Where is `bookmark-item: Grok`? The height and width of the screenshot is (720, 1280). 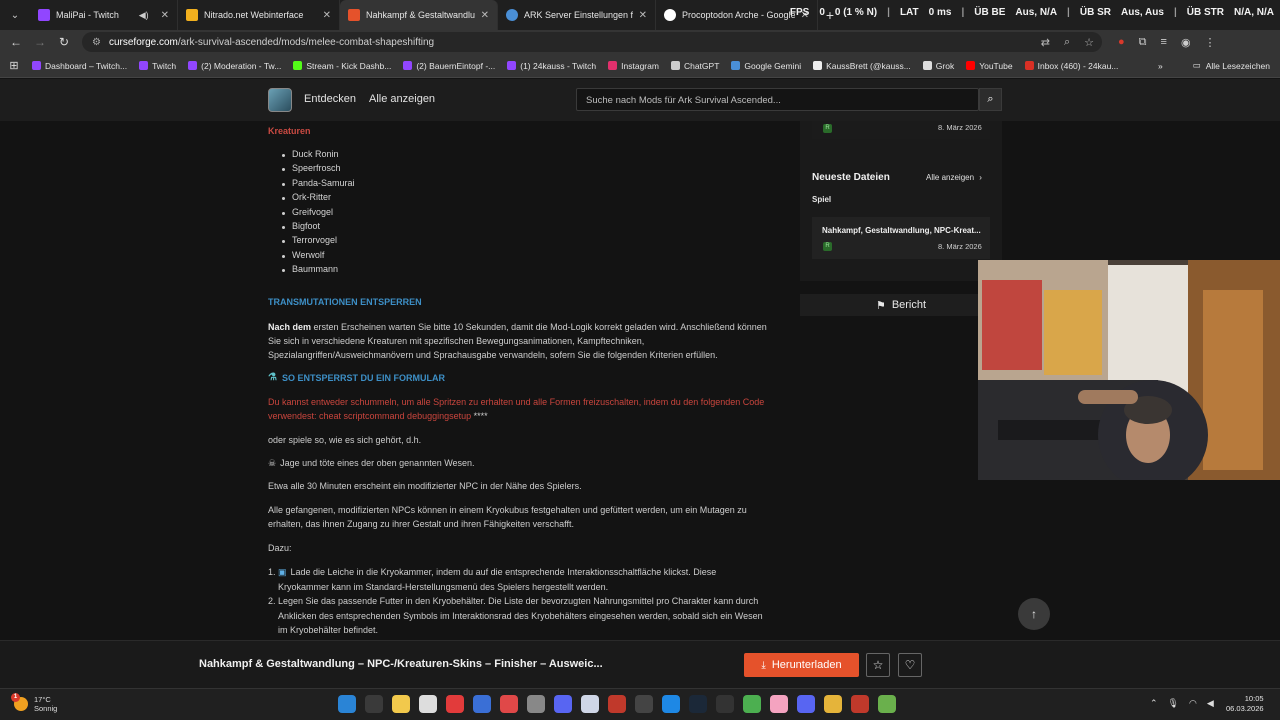
bookmark-item: Grok is located at coordinates (938, 66).